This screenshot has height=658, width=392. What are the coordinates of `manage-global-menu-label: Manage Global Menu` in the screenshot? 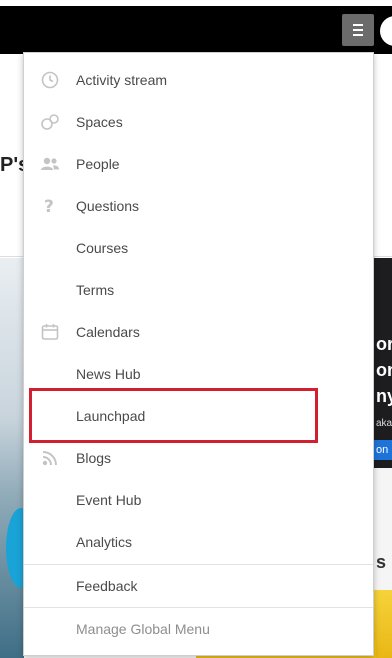 It's located at (143, 629).